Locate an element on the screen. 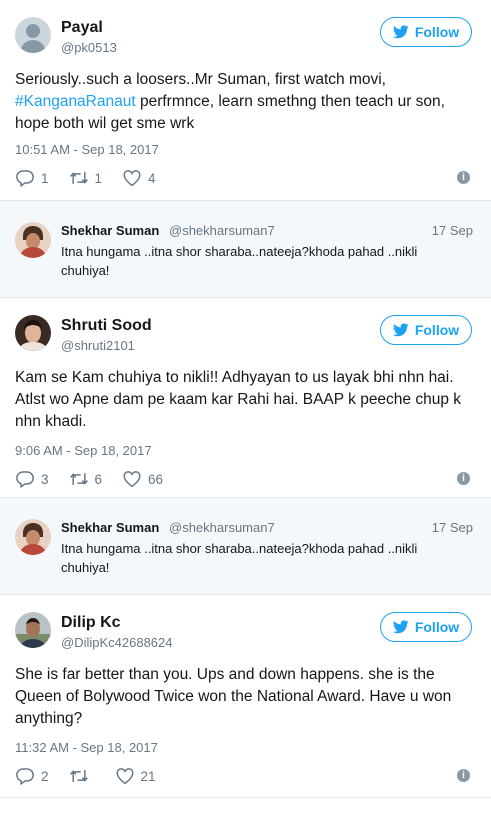 The image size is (491, 830). tweet-actions: 3 6 66 is located at coordinates (99, 479).